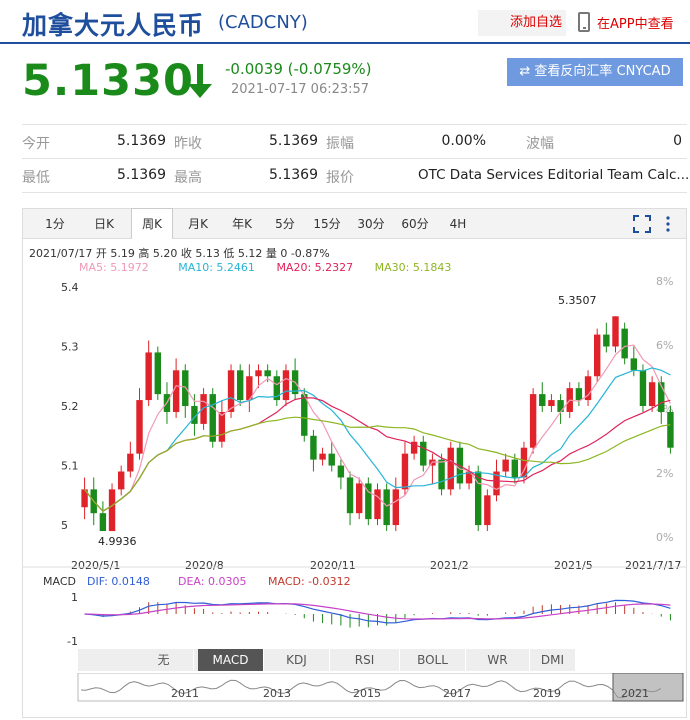 This screenshot has height=720, width=690. I want to click on down-arrow-icon, so click(200, 81).